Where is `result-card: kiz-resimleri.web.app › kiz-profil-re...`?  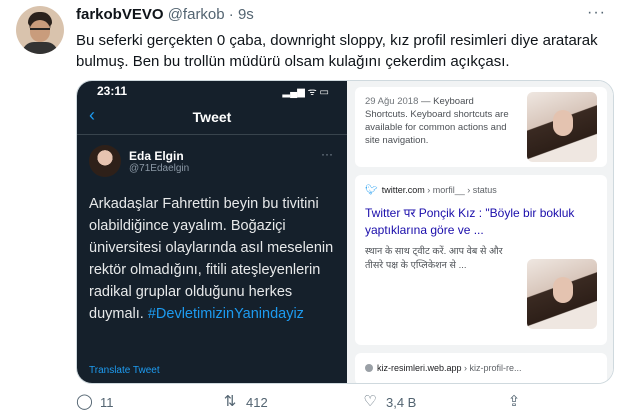
result-card: kiz-resimleri.web.app › kiz-profil-re... is located at coordinates (481, 368).